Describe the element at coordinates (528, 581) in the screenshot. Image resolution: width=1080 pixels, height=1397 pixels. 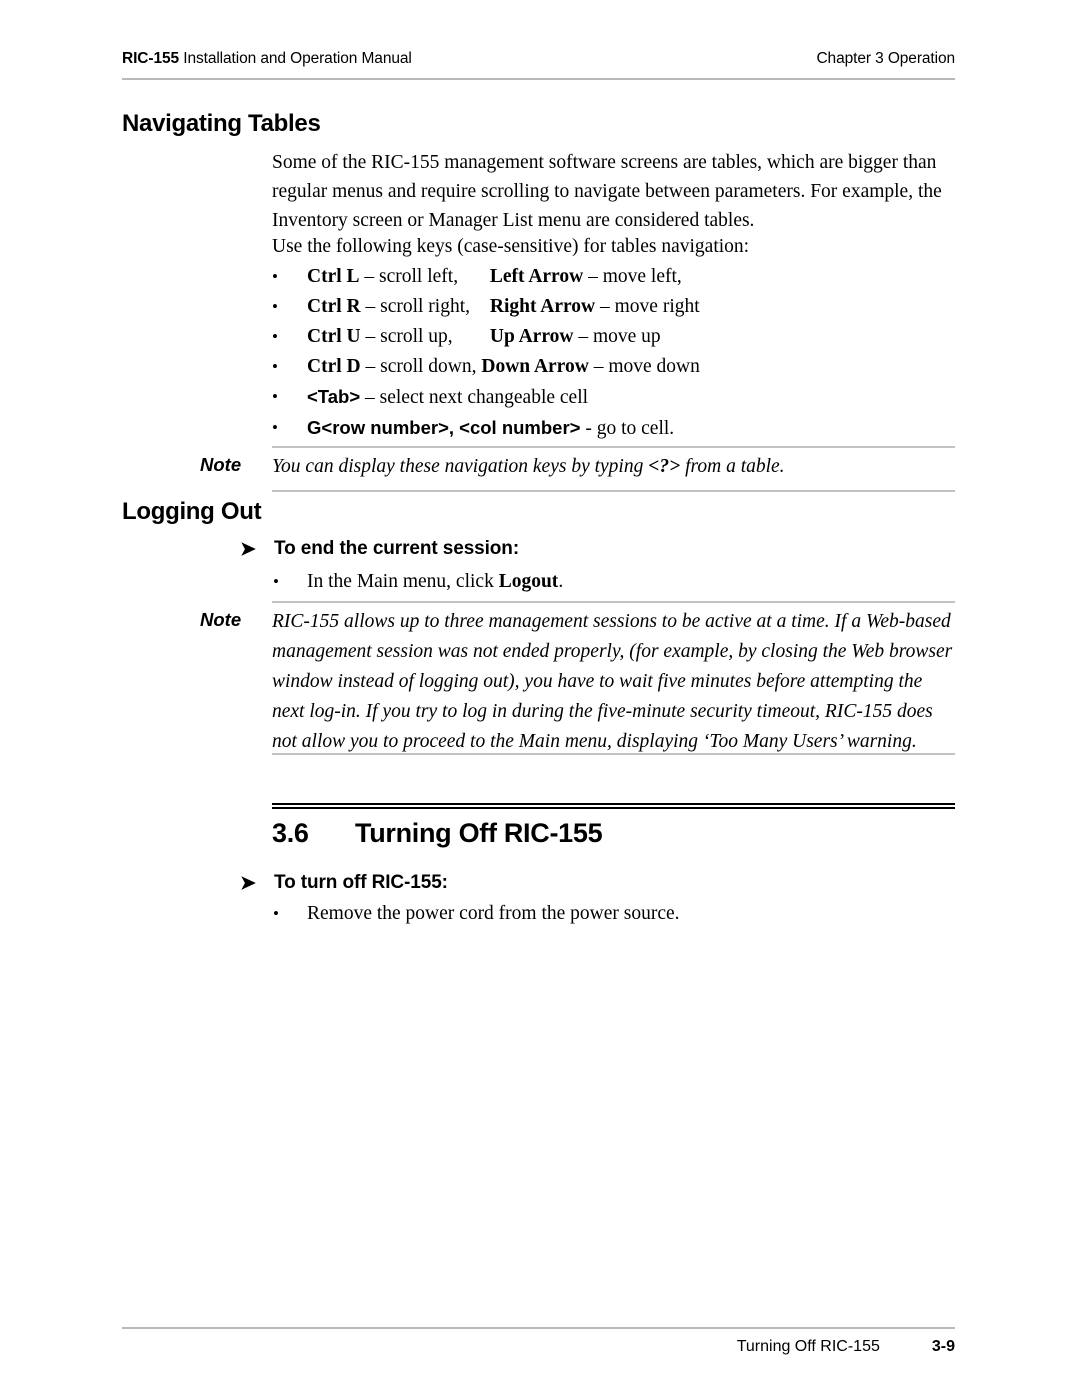
I see `logout-menu-label: Logout` at that location.